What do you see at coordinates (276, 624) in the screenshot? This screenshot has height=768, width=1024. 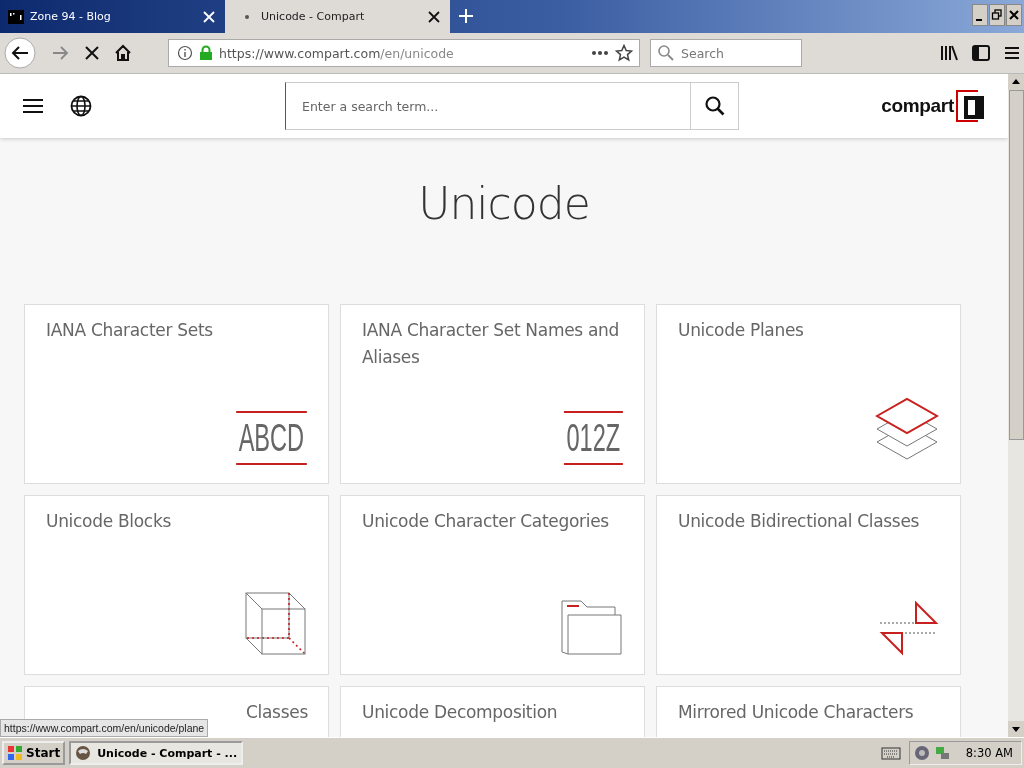 I see `cube-icon` at bounding box center [276, 624].